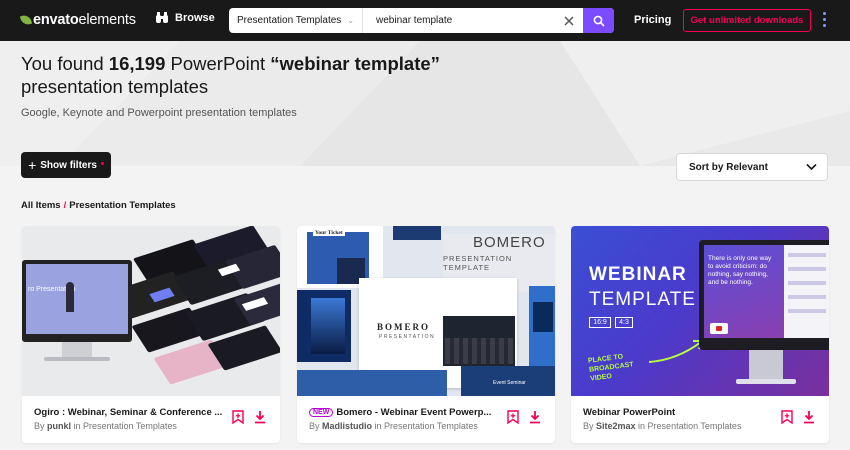  What do you see at coordinates (610, 368) in the screenshot?
I see `thumbnail-callout: PLACE TO BROADCAST VIDEO` at bounding box center [610, 368].